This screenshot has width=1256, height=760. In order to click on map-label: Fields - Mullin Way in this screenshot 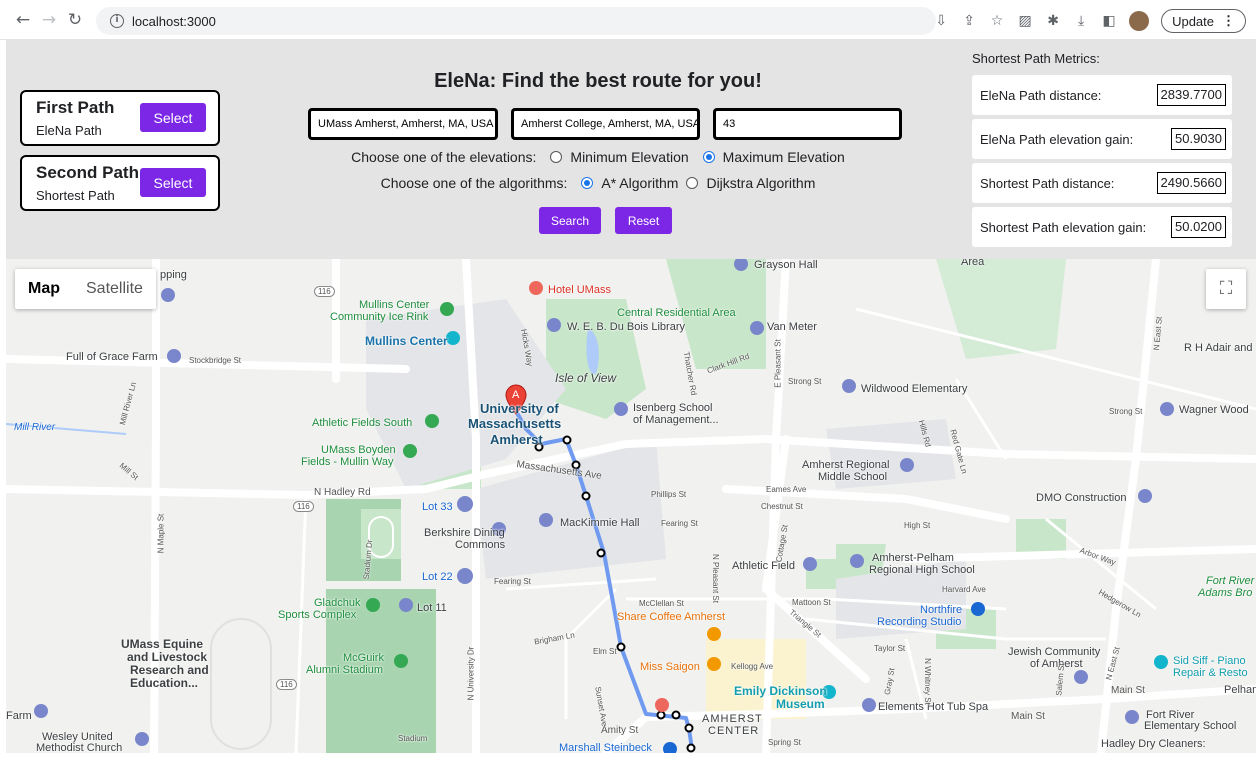, I will do `click(347, 462)`.